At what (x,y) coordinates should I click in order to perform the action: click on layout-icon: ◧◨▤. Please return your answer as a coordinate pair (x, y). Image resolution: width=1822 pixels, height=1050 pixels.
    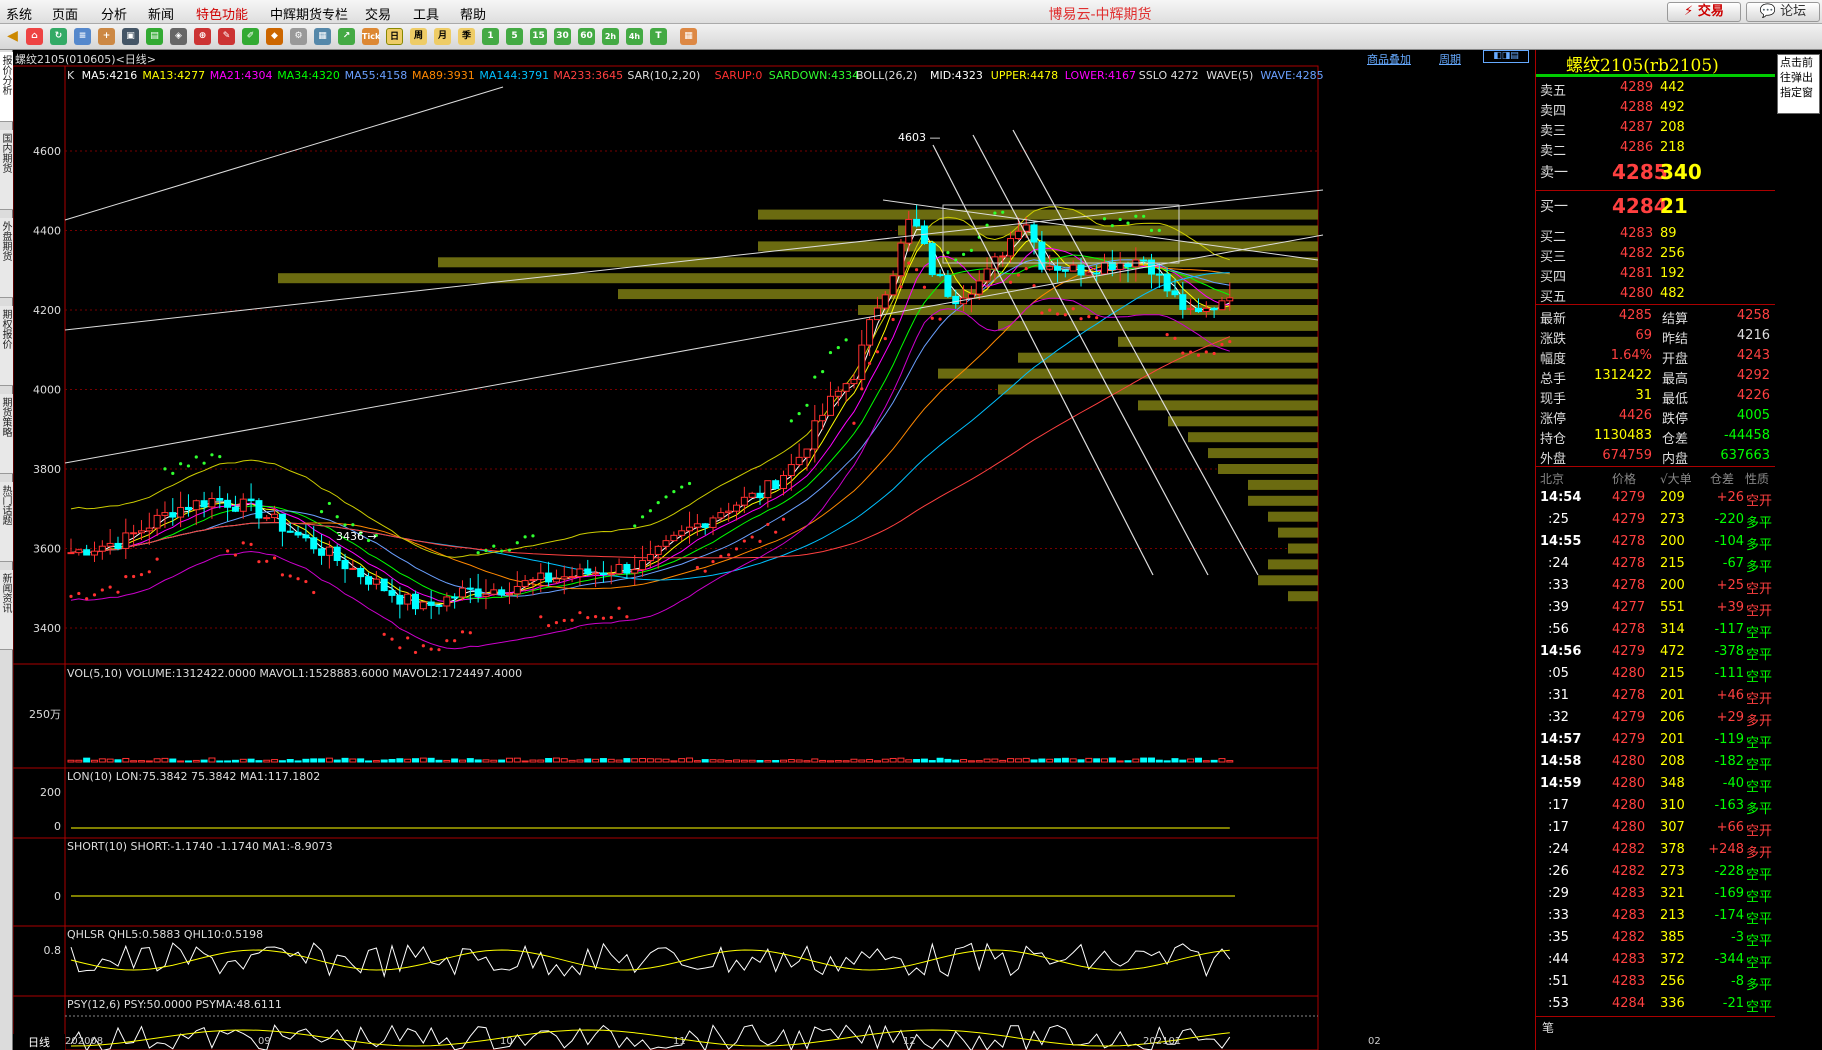
    Looking at the image, I should click on (1506, 56).